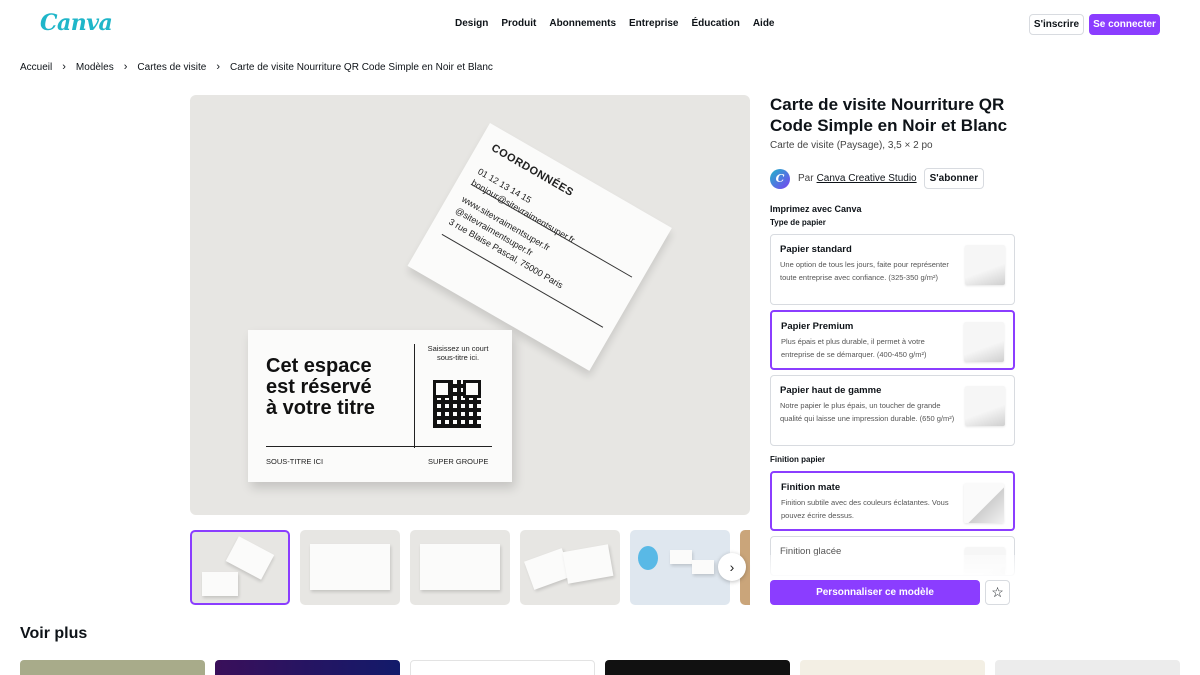 This screenshot has width=1200, height=675. I want to click on product-format: Carte de visite (Paysage), 3,5 × 2 po, so click(851, 145).